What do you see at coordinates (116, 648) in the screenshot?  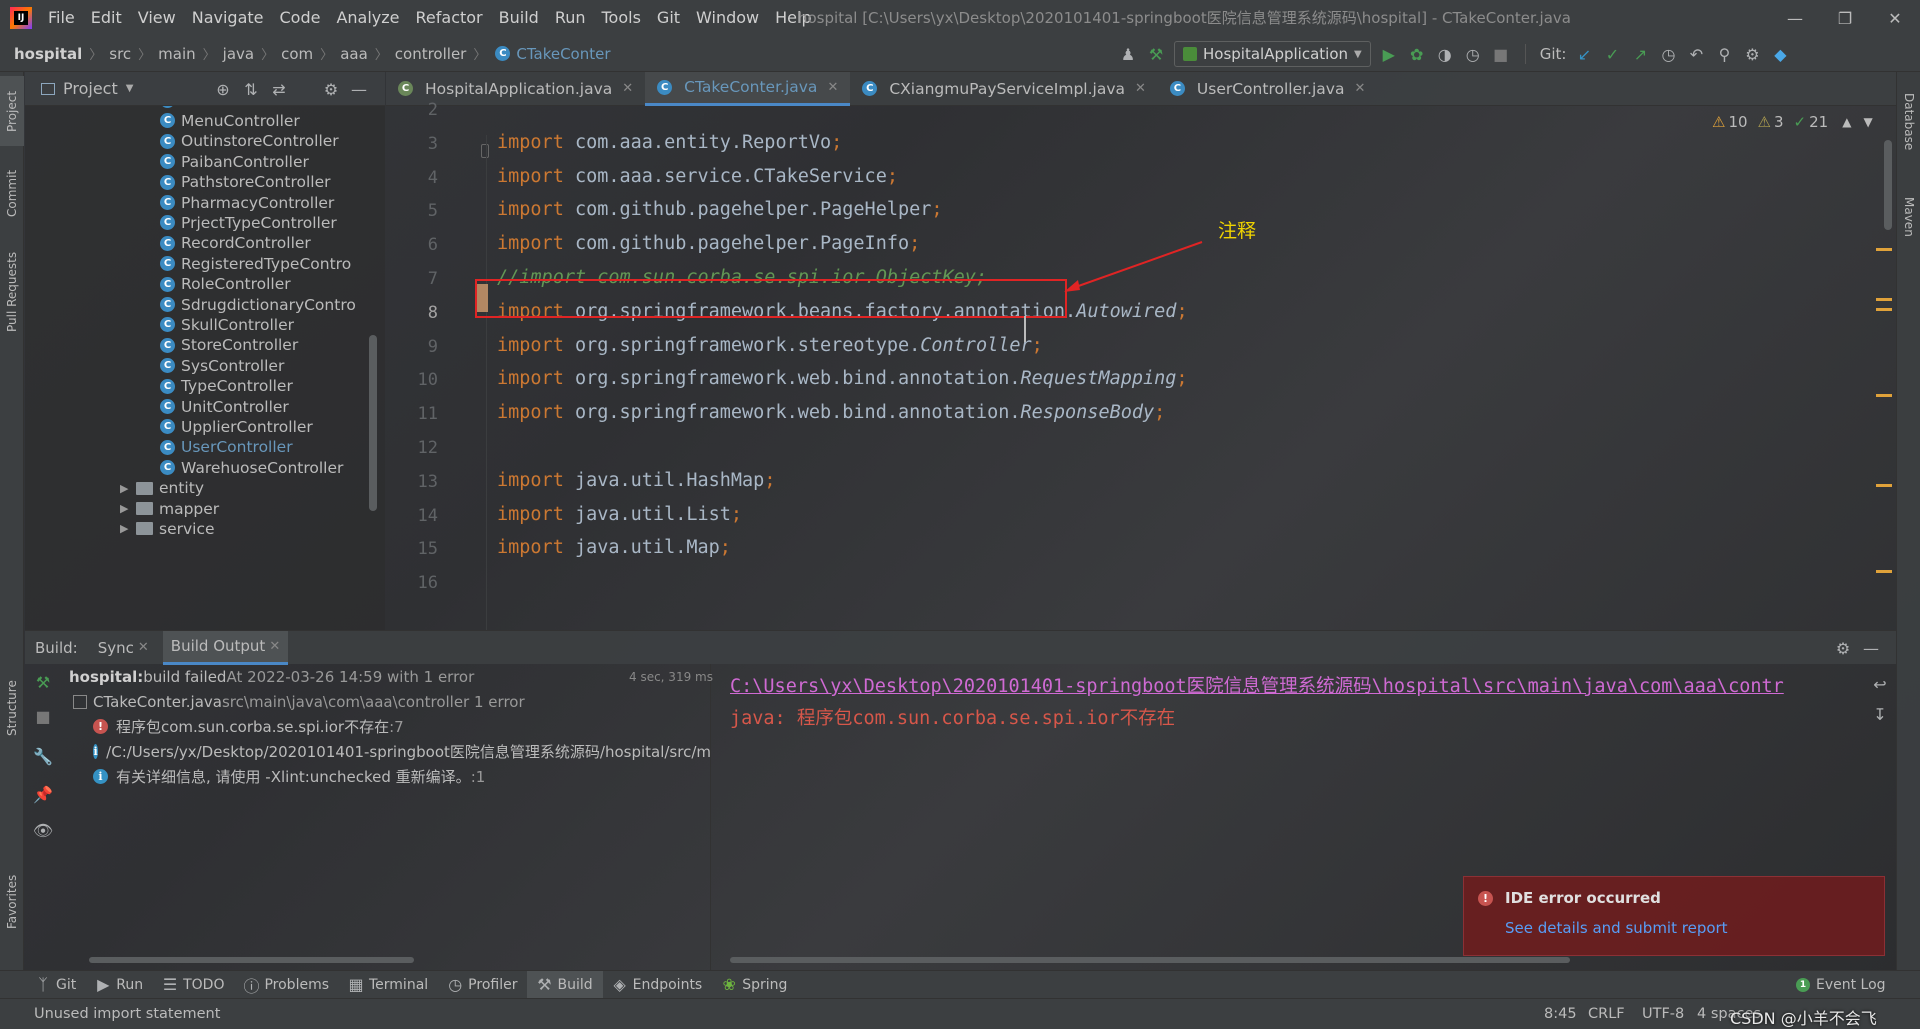 I see `tab-sync: Sync` at bounding box center [116, 648].